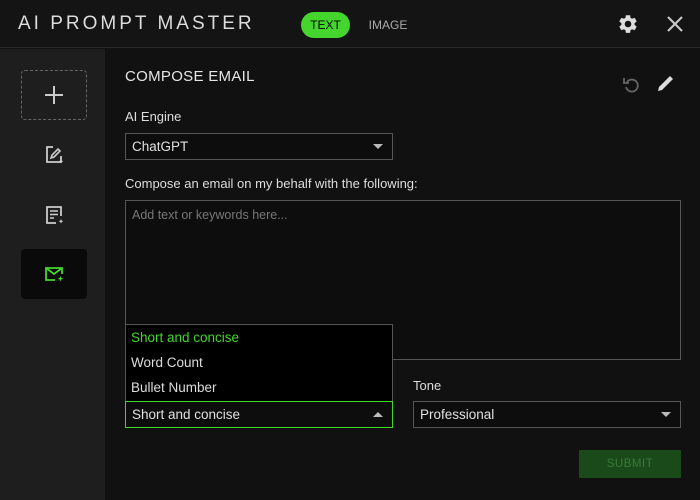  I want to click on length-select: Short and concise, so click(259, 414).